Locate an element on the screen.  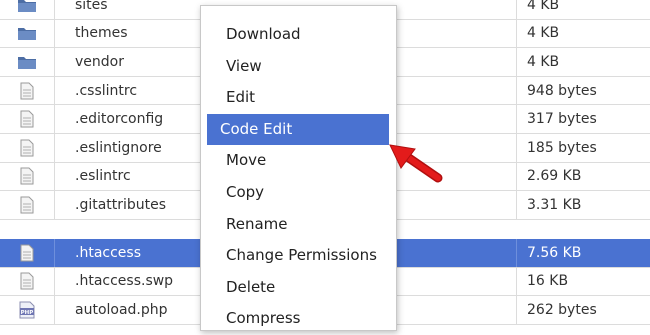
file-name: .csslintrc is located at coordinates (106, 90).